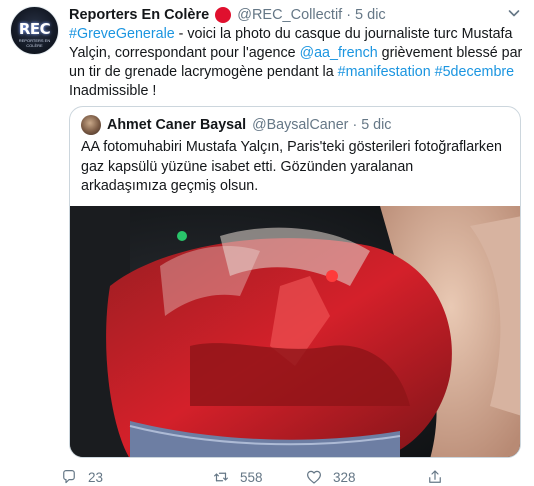 Image resolution: width=534 pixels, height=486 pixels. What do you see at coordinates (384, 72) in the screenshot?
I see `hashtag-link-manifestation: #manifestation` at bounding box center [384, 72].